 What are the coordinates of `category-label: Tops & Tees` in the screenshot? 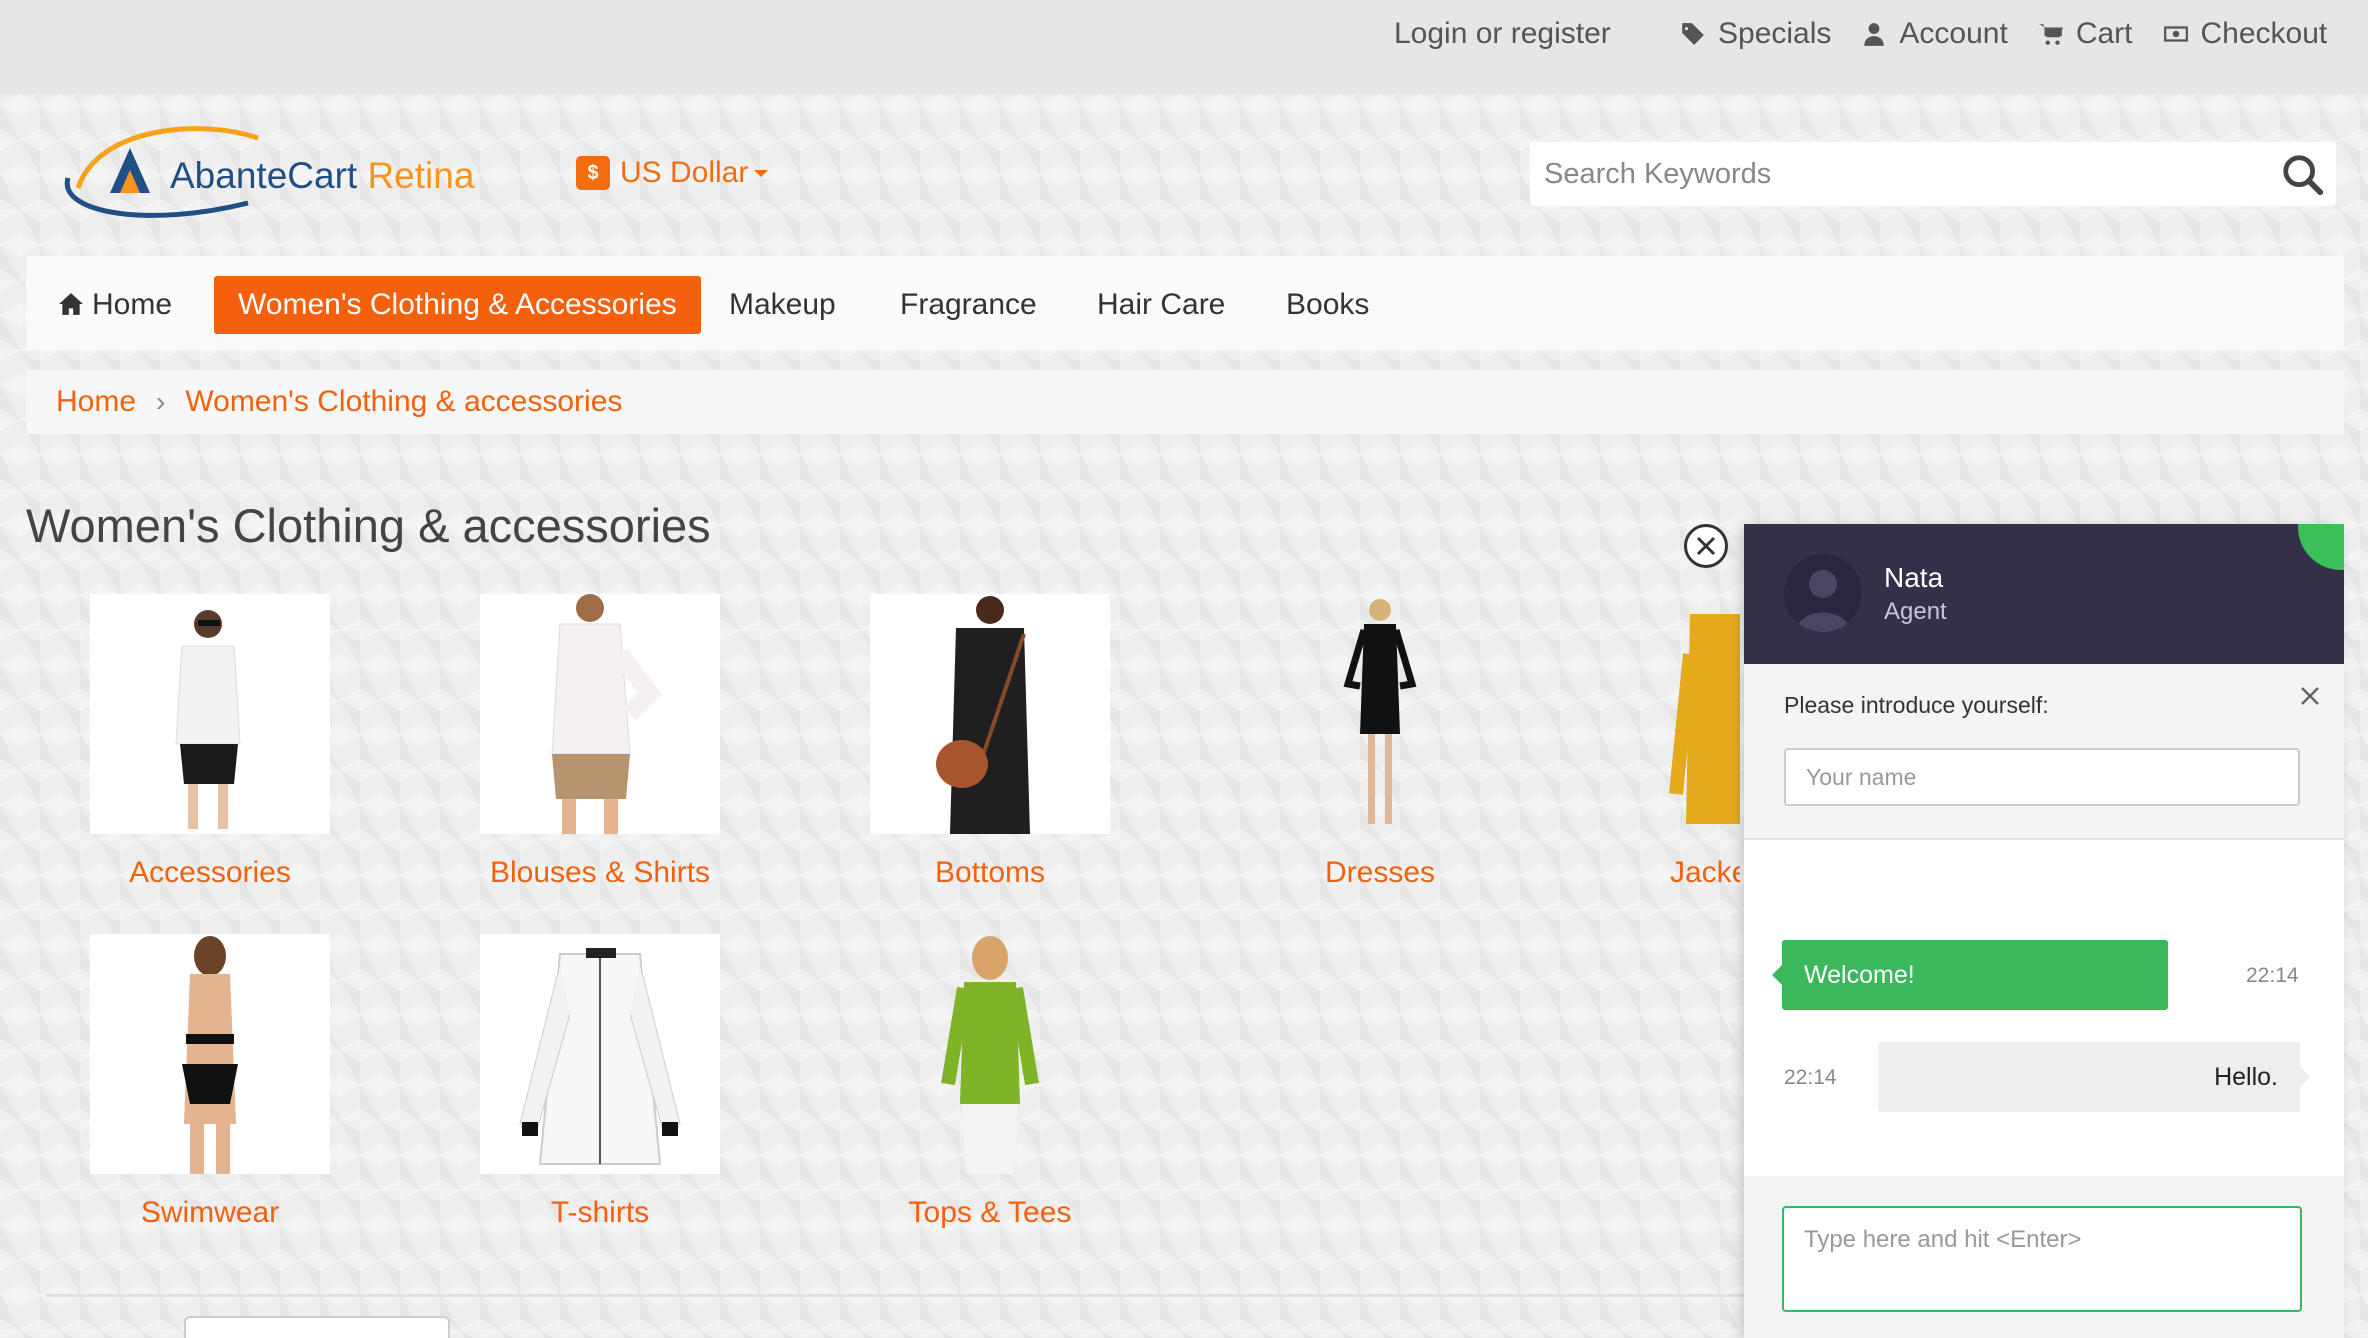 It's located at (990, 1213).